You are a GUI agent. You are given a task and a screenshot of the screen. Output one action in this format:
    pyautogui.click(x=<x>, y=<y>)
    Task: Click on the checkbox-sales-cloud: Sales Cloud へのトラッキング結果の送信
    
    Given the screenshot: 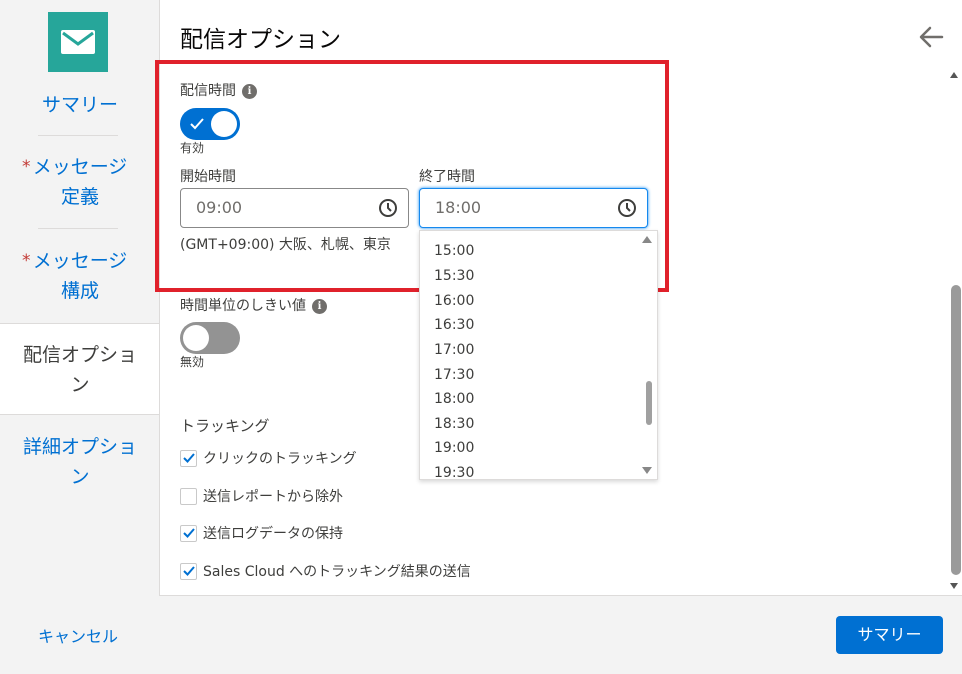 What is the action you would take?
    pyautogui.click(x=325, y=571)
    